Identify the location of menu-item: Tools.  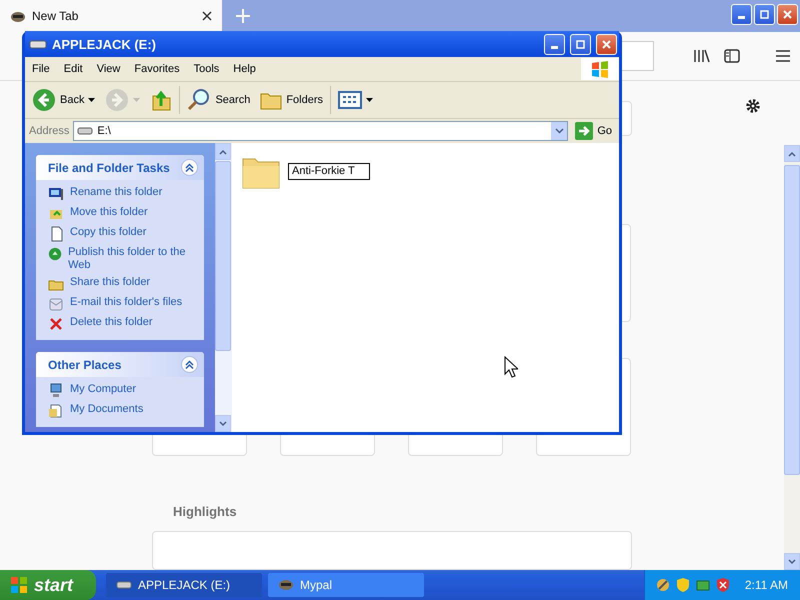
(206, 69).